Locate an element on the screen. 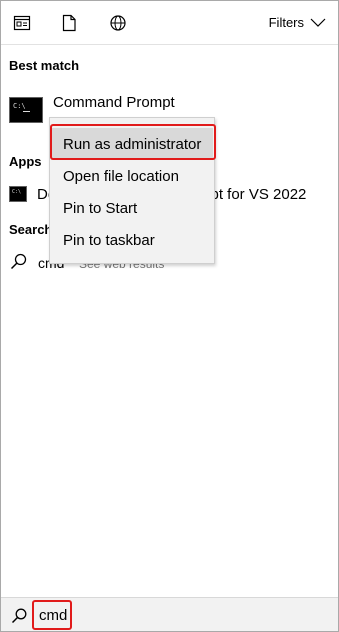 The image size is (339, 632). search-input-highlight is located at coordinates (52, 615).